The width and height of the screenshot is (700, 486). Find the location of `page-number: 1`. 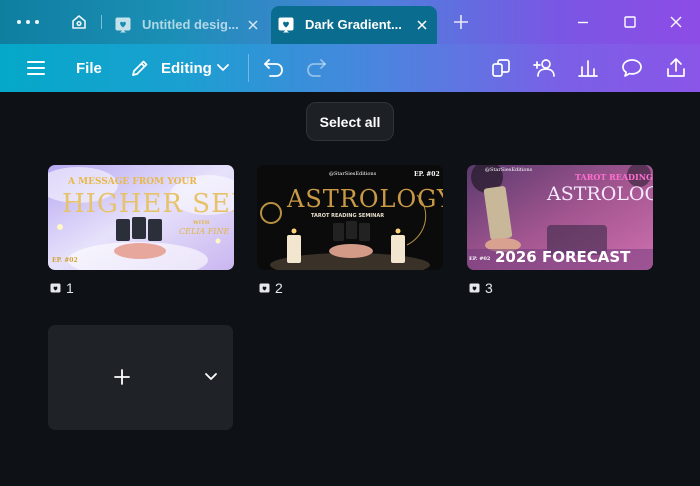

page-number: 1 is located at coordinates (70, 288).